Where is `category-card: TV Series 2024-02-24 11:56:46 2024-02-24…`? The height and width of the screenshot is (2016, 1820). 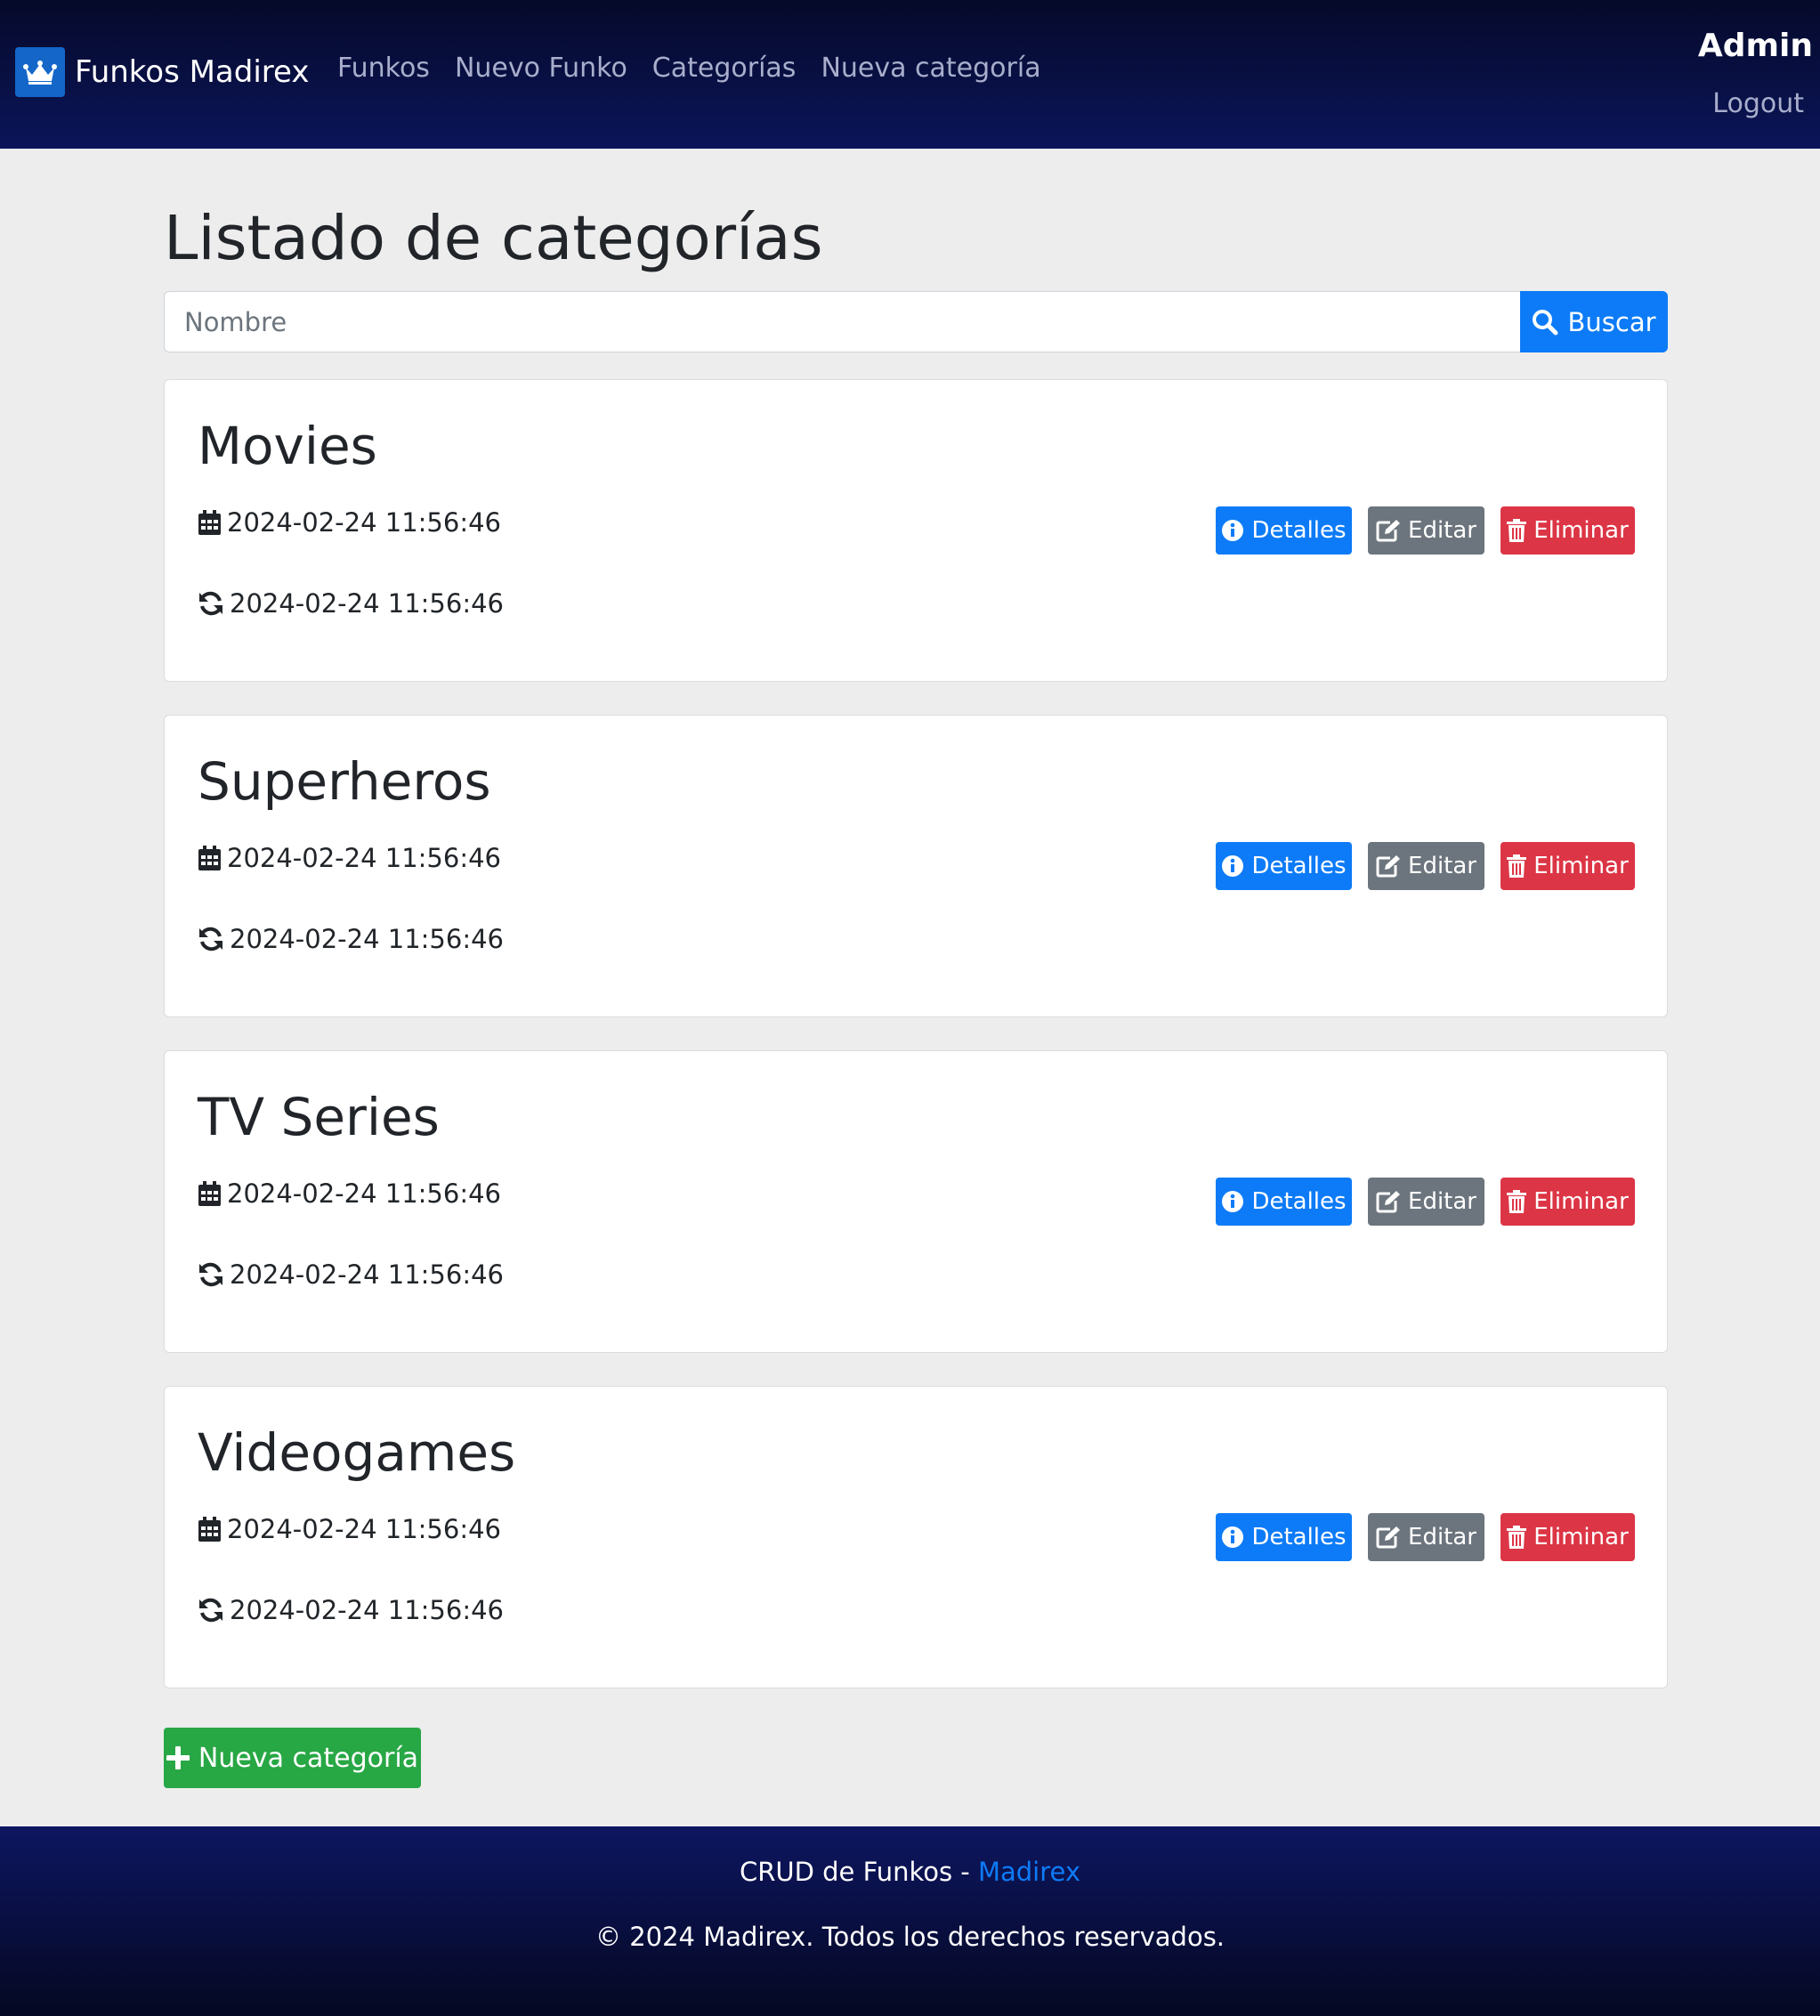
category-card: TV Series 2024-02-24 11:56:46 2024-02-24… is located at coordinates (916, 1201).